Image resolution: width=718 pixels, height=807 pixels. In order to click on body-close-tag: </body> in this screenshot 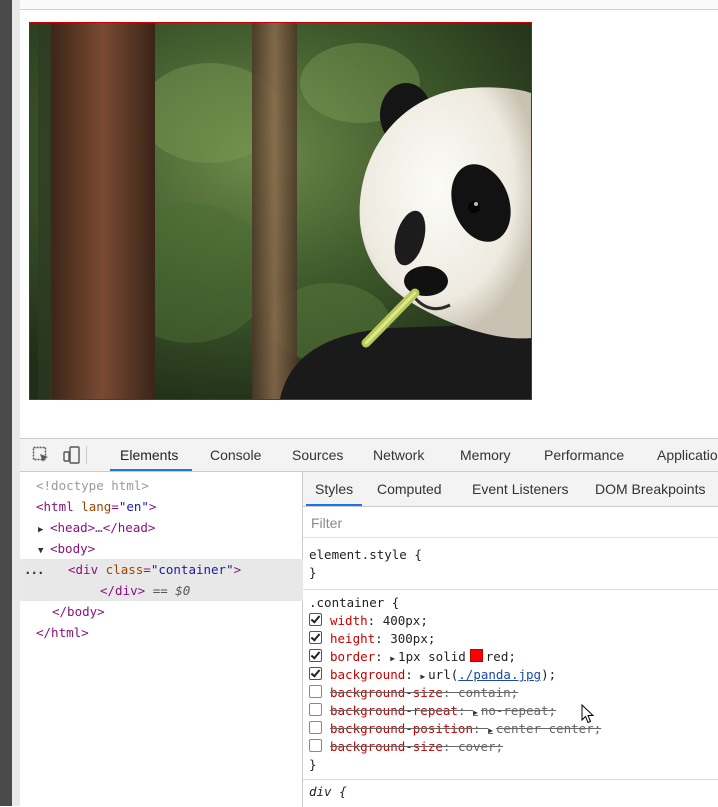, I will do `click(78, 611)`.